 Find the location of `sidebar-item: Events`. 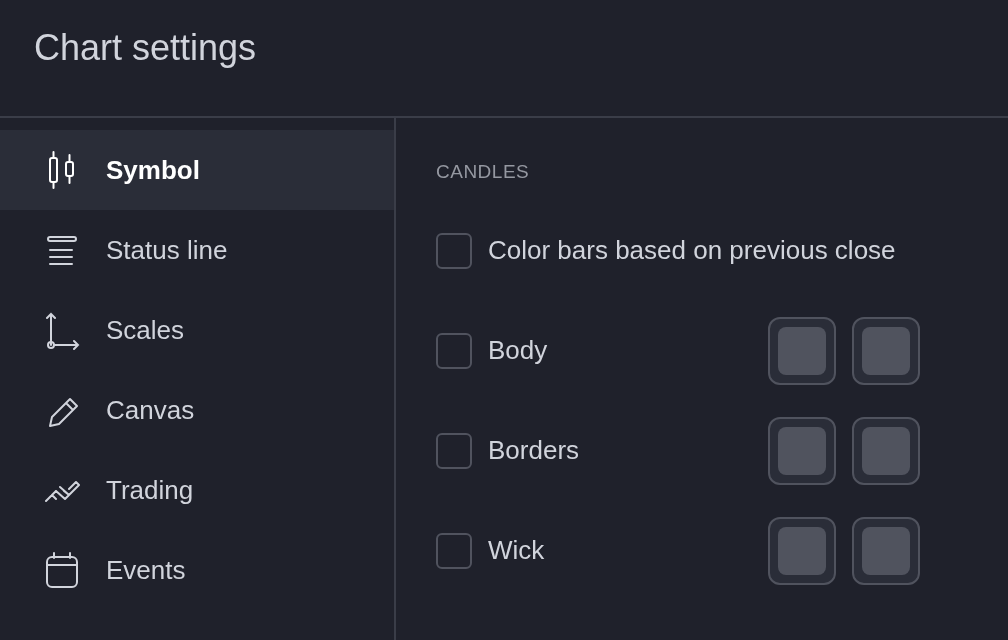

sidebar-item: Events is located at coordinates (197, 570).